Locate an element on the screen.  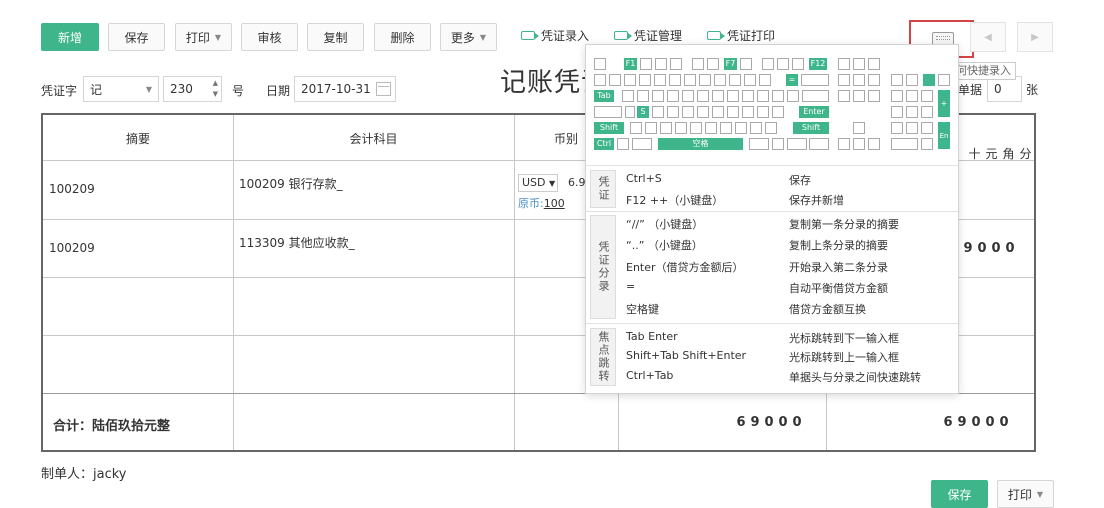
shortcut-key: “//” （小键盘） is located at coordinates (665, 224).